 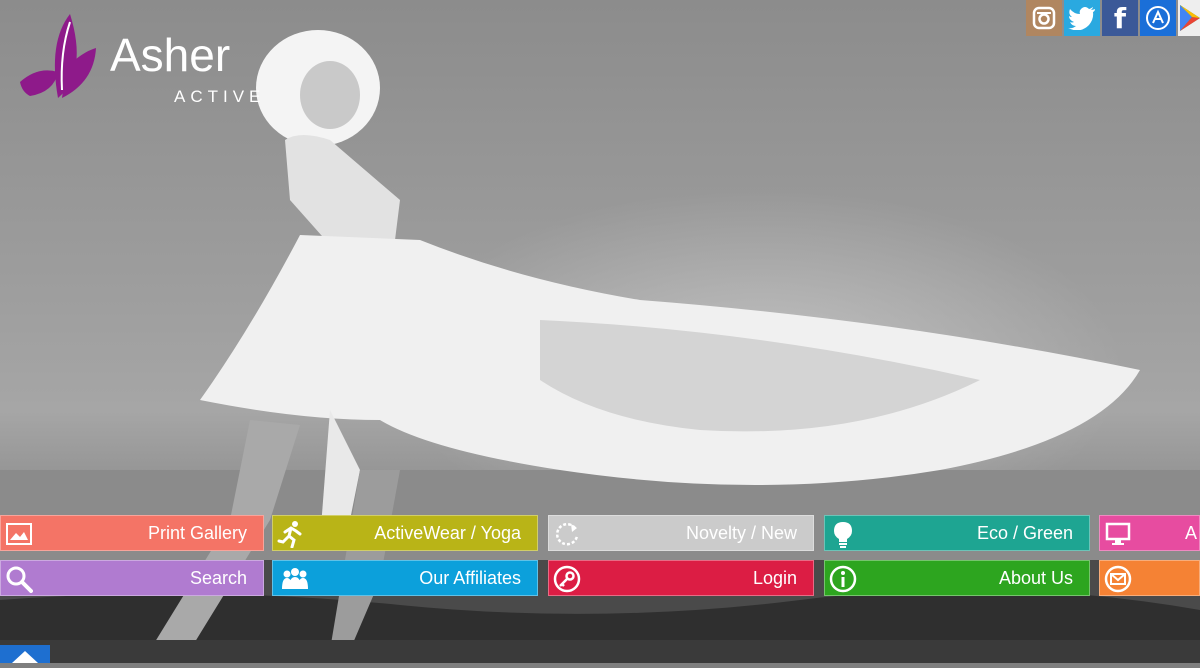 I want to click on home-button, so click(x=25, y=654).